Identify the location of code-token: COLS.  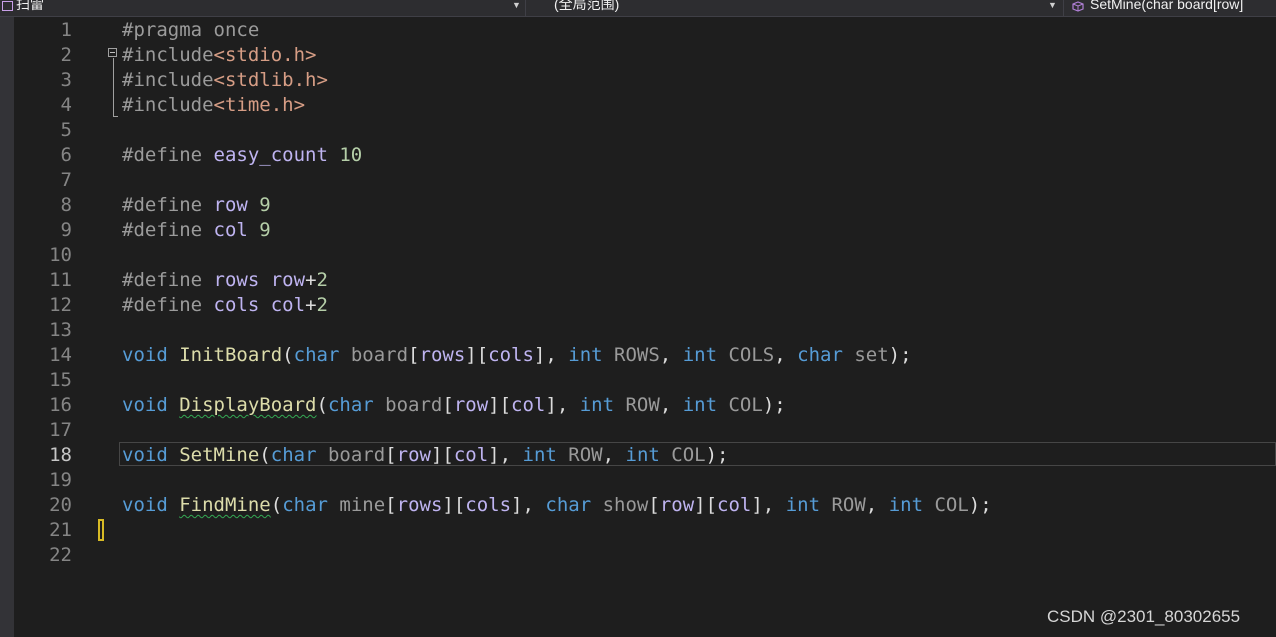
(751, 355).